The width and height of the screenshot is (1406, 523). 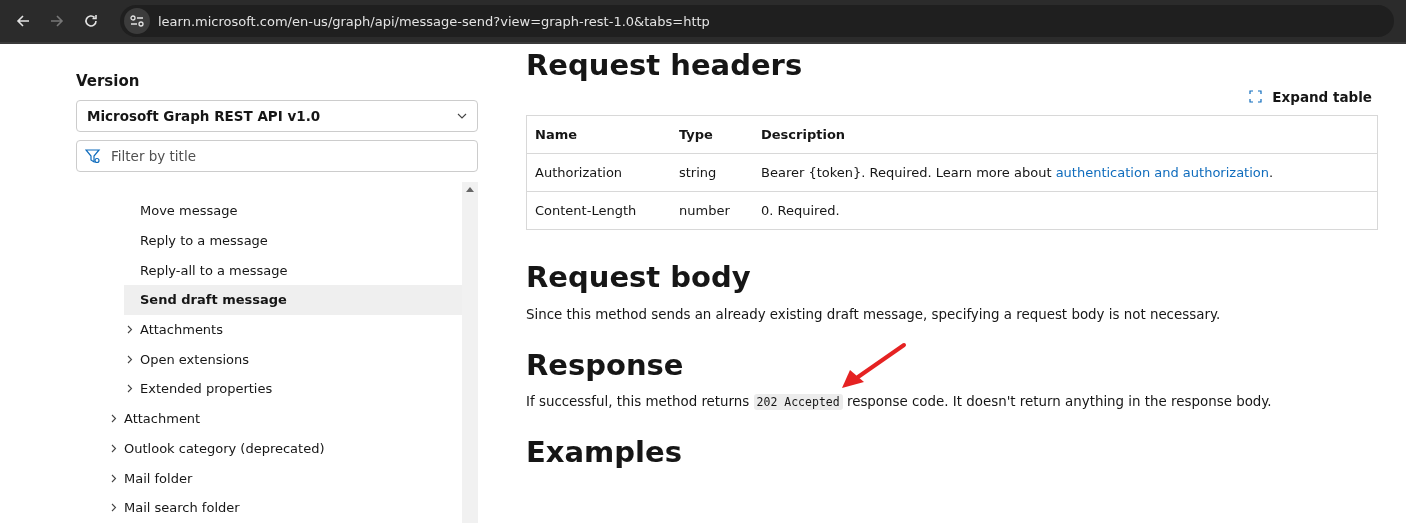 I want to click on forward-arrow-icon, so click(x=57, y=21).